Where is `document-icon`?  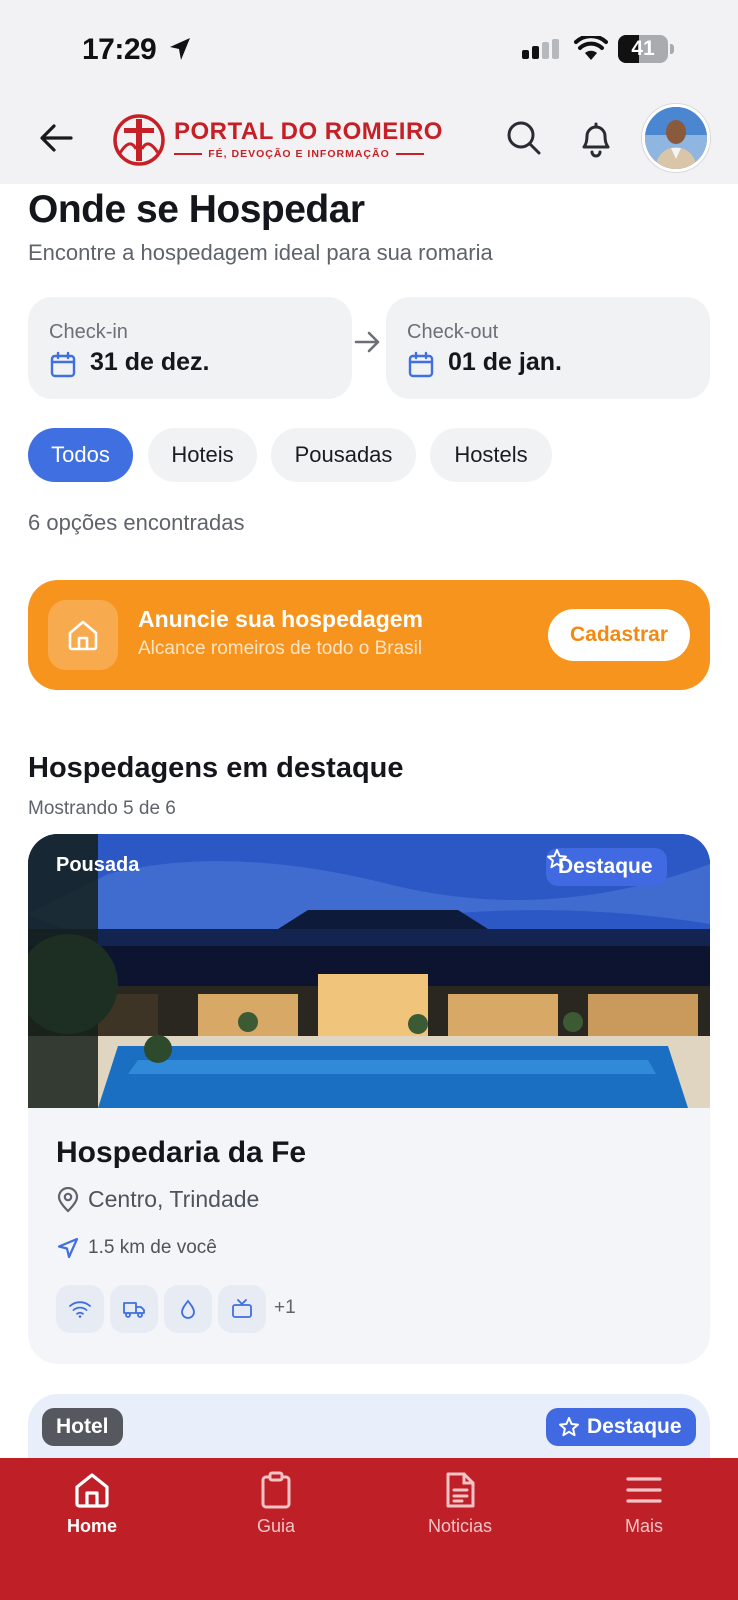 document-icon is located at coordinates (460, 1490).